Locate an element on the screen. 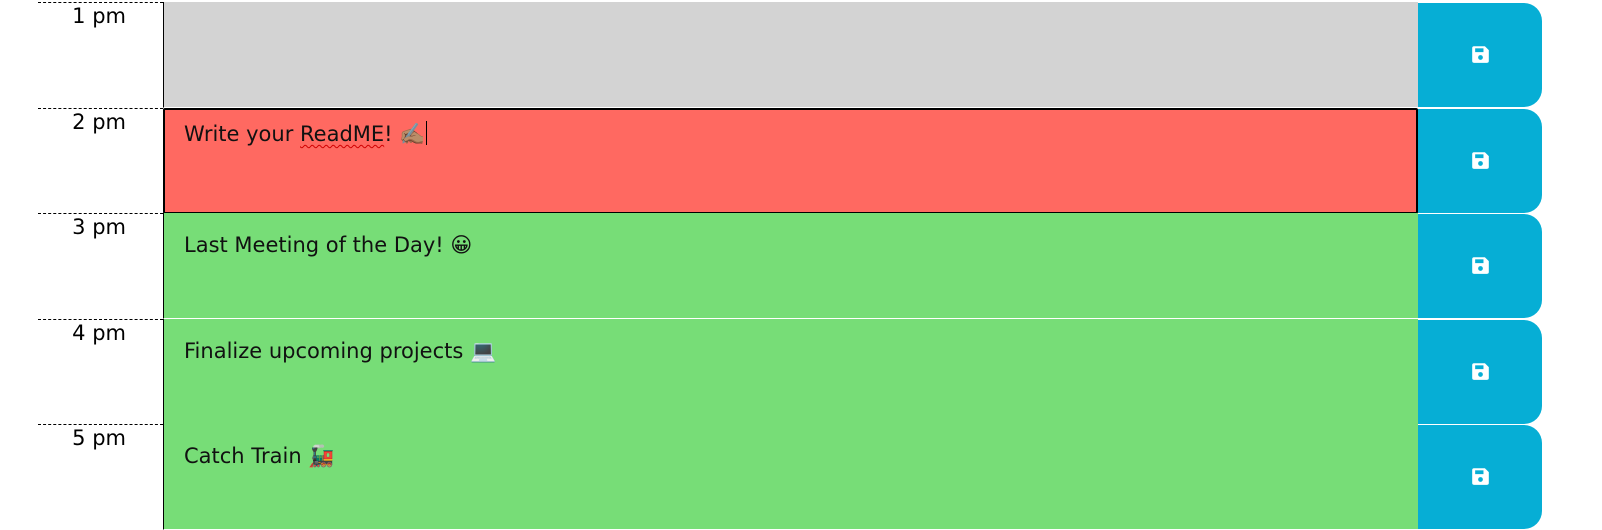 The image size is (1602, 530). hour-label: 3 pm is located at coordinates (99, 227).